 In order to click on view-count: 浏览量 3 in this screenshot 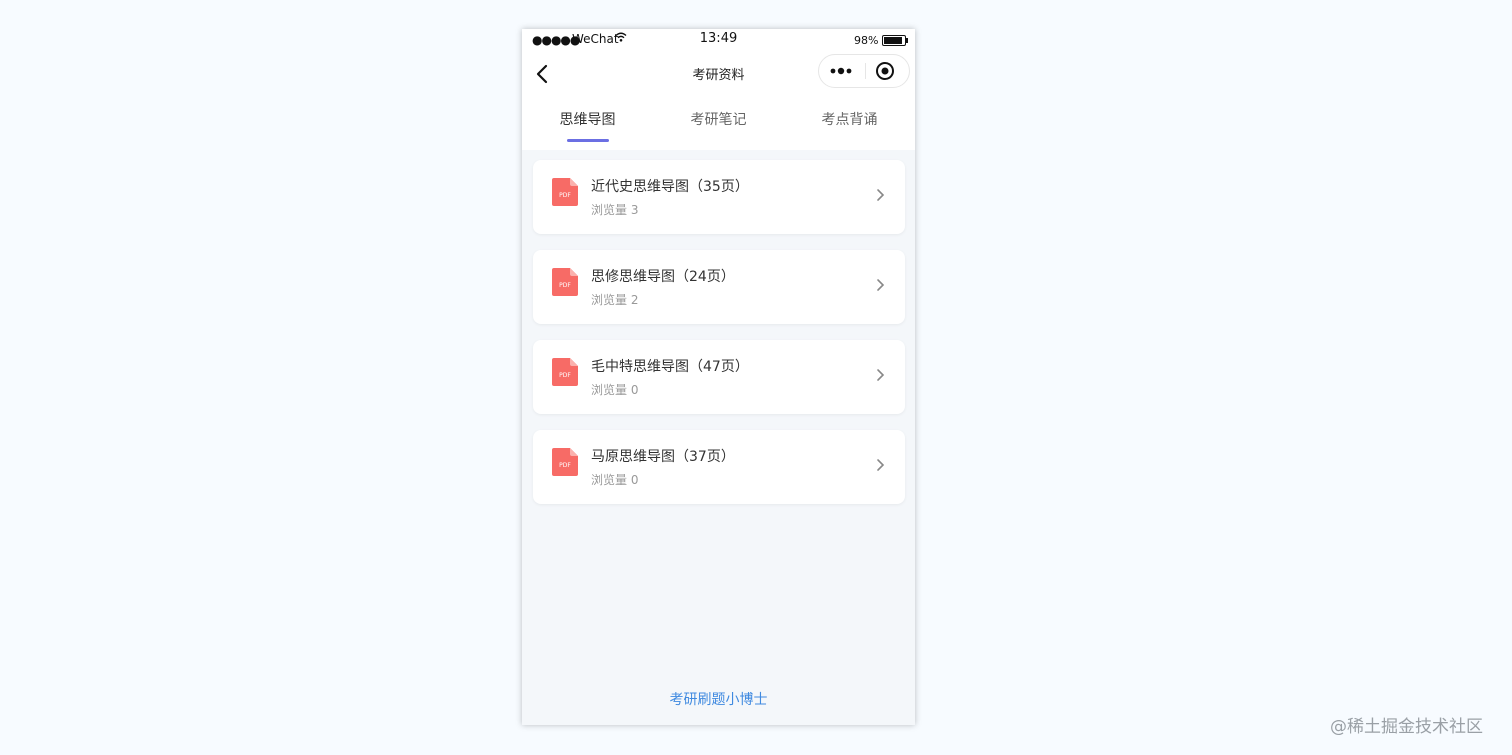, I will do `click(615, 210)`.